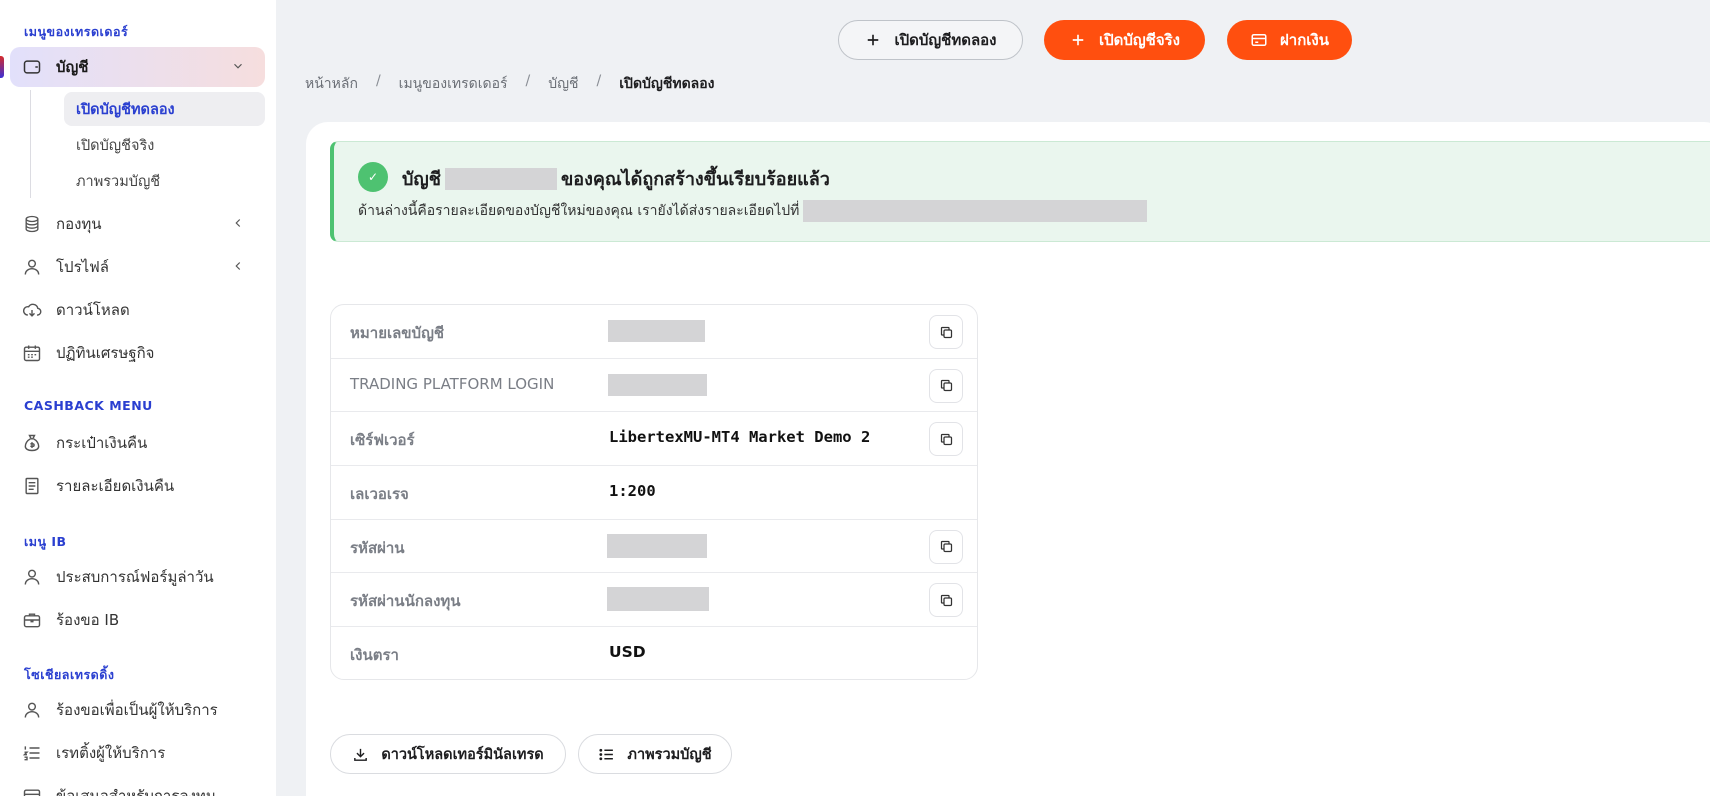 This screenshot has height=796, width=1710. Describe the element at coordinates (377, 547) in the screenshot. I see `detail-label: รหัสผ่าน` at that location.